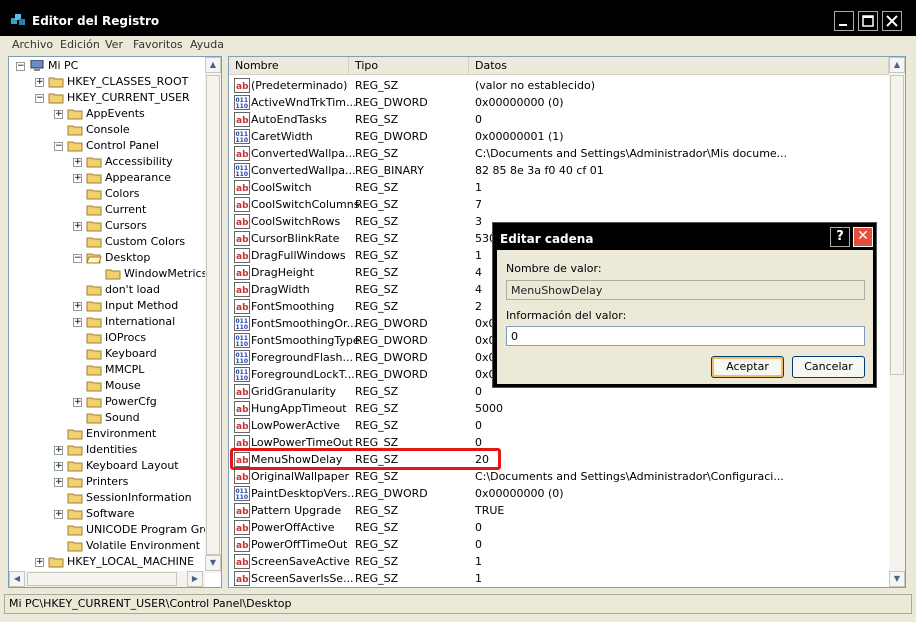 The image size is (916, 622). Describe the element at coordinates (107, 514) in the screenshot. I see `tree-item: + Software` at that location.